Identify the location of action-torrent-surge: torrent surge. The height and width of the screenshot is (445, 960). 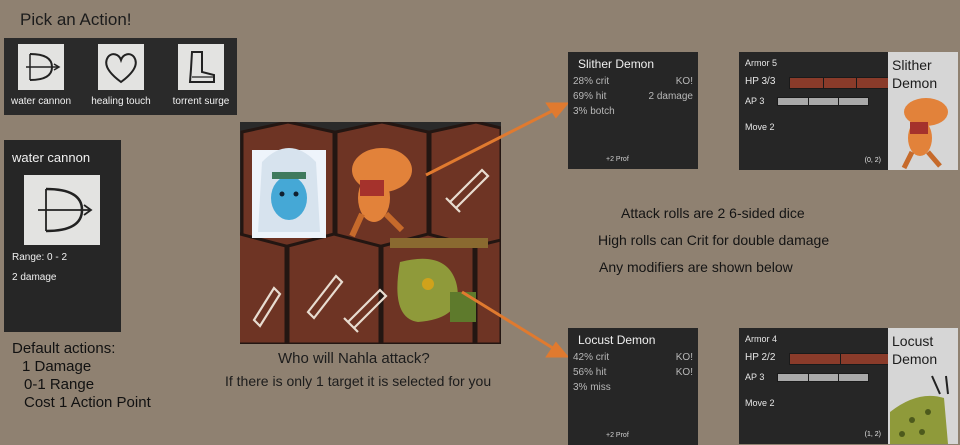
(201, 75).